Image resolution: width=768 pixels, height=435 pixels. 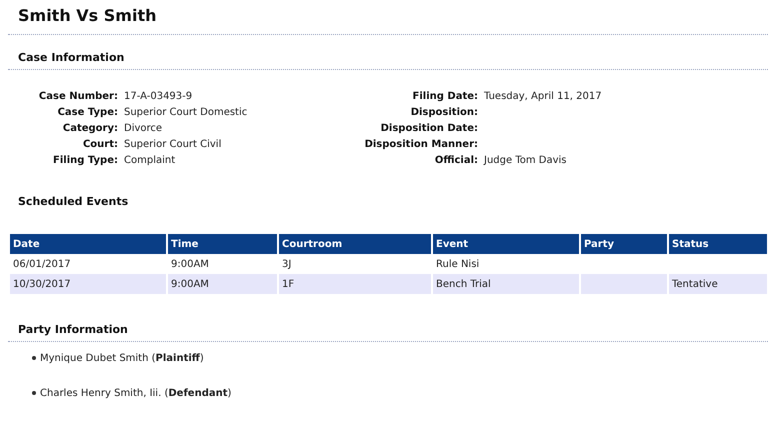 I want to click on party-name: Mynique Dubet Smith (Plaintiff), so click(x=122, y=358).